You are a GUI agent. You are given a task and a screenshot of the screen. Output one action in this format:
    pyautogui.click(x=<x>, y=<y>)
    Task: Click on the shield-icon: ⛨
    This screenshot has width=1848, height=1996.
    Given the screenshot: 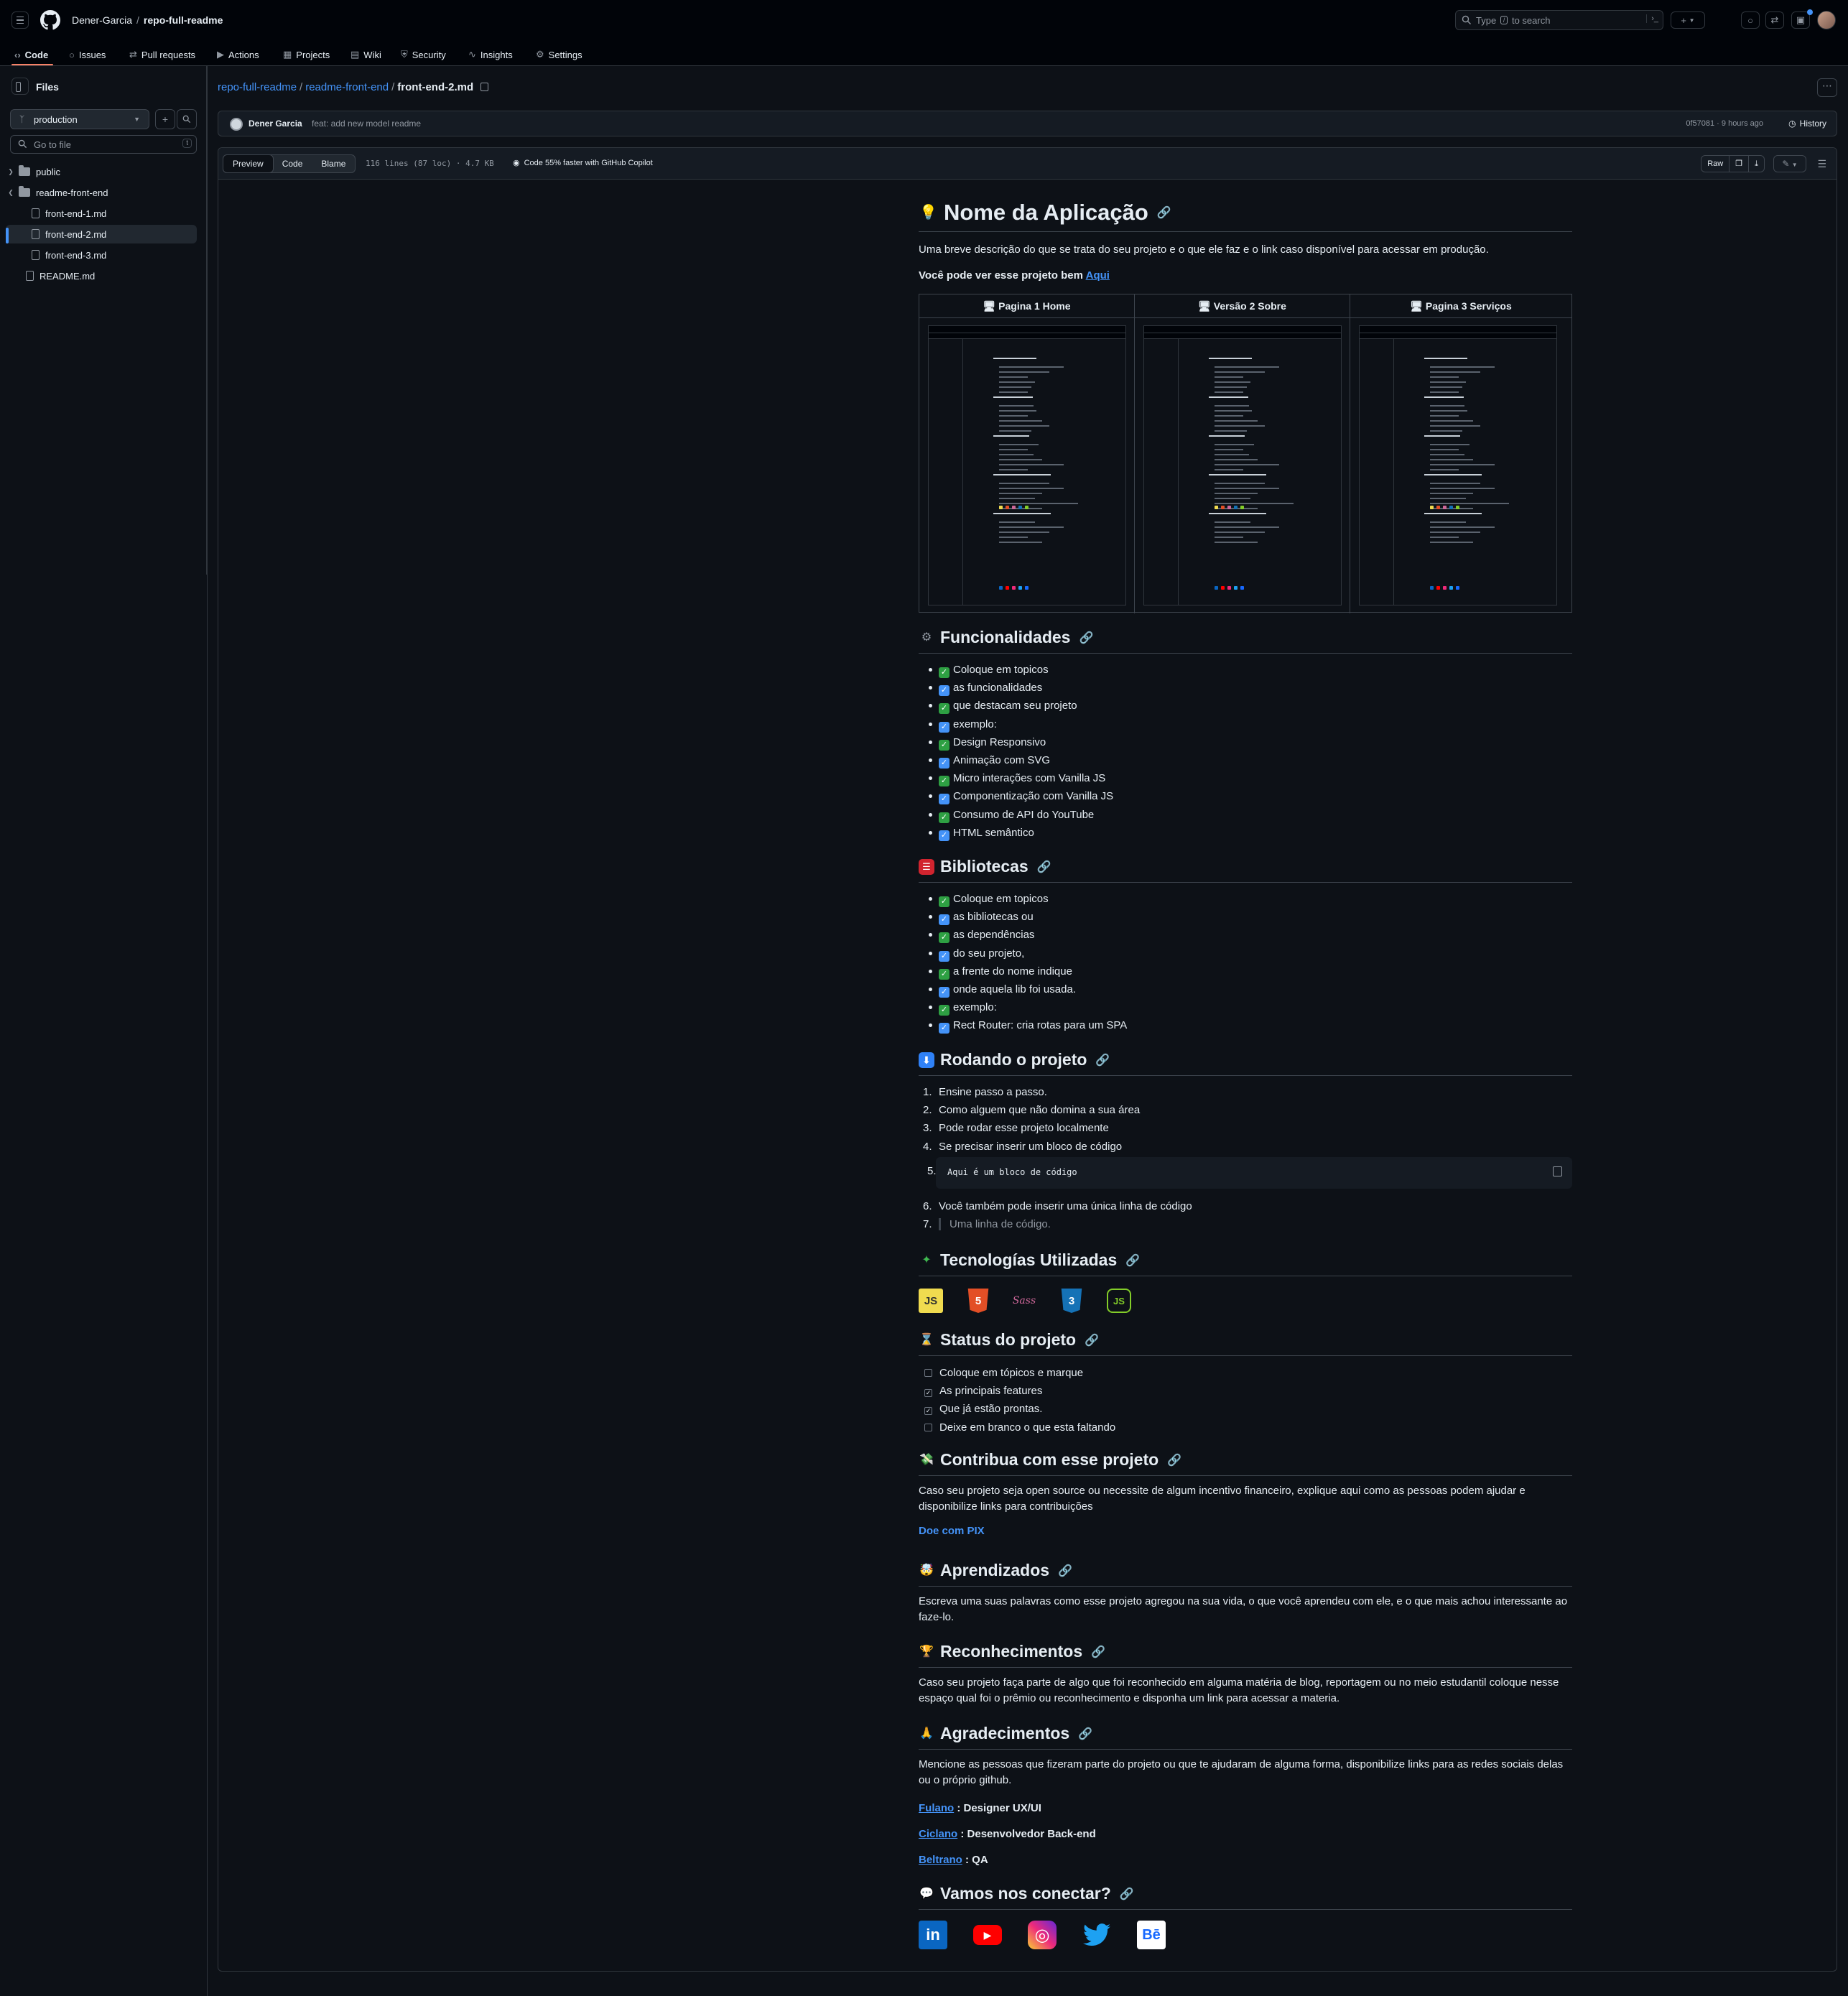 What is the action you would take?
    pyautogui.click(x=405, y=54)
    